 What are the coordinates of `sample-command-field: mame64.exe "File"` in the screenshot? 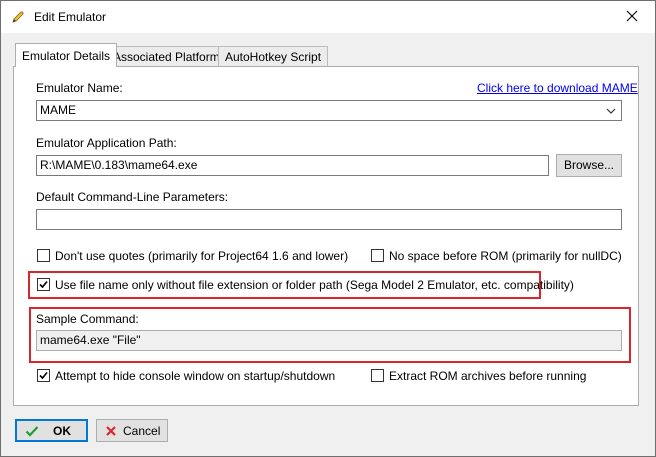 It's located at (329, 340).